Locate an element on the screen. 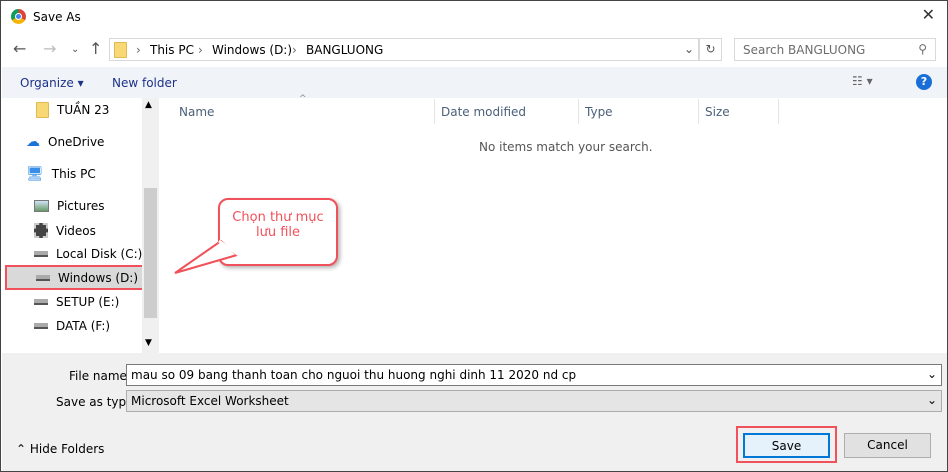  callout-pointer is located at coordinates (207, 256).